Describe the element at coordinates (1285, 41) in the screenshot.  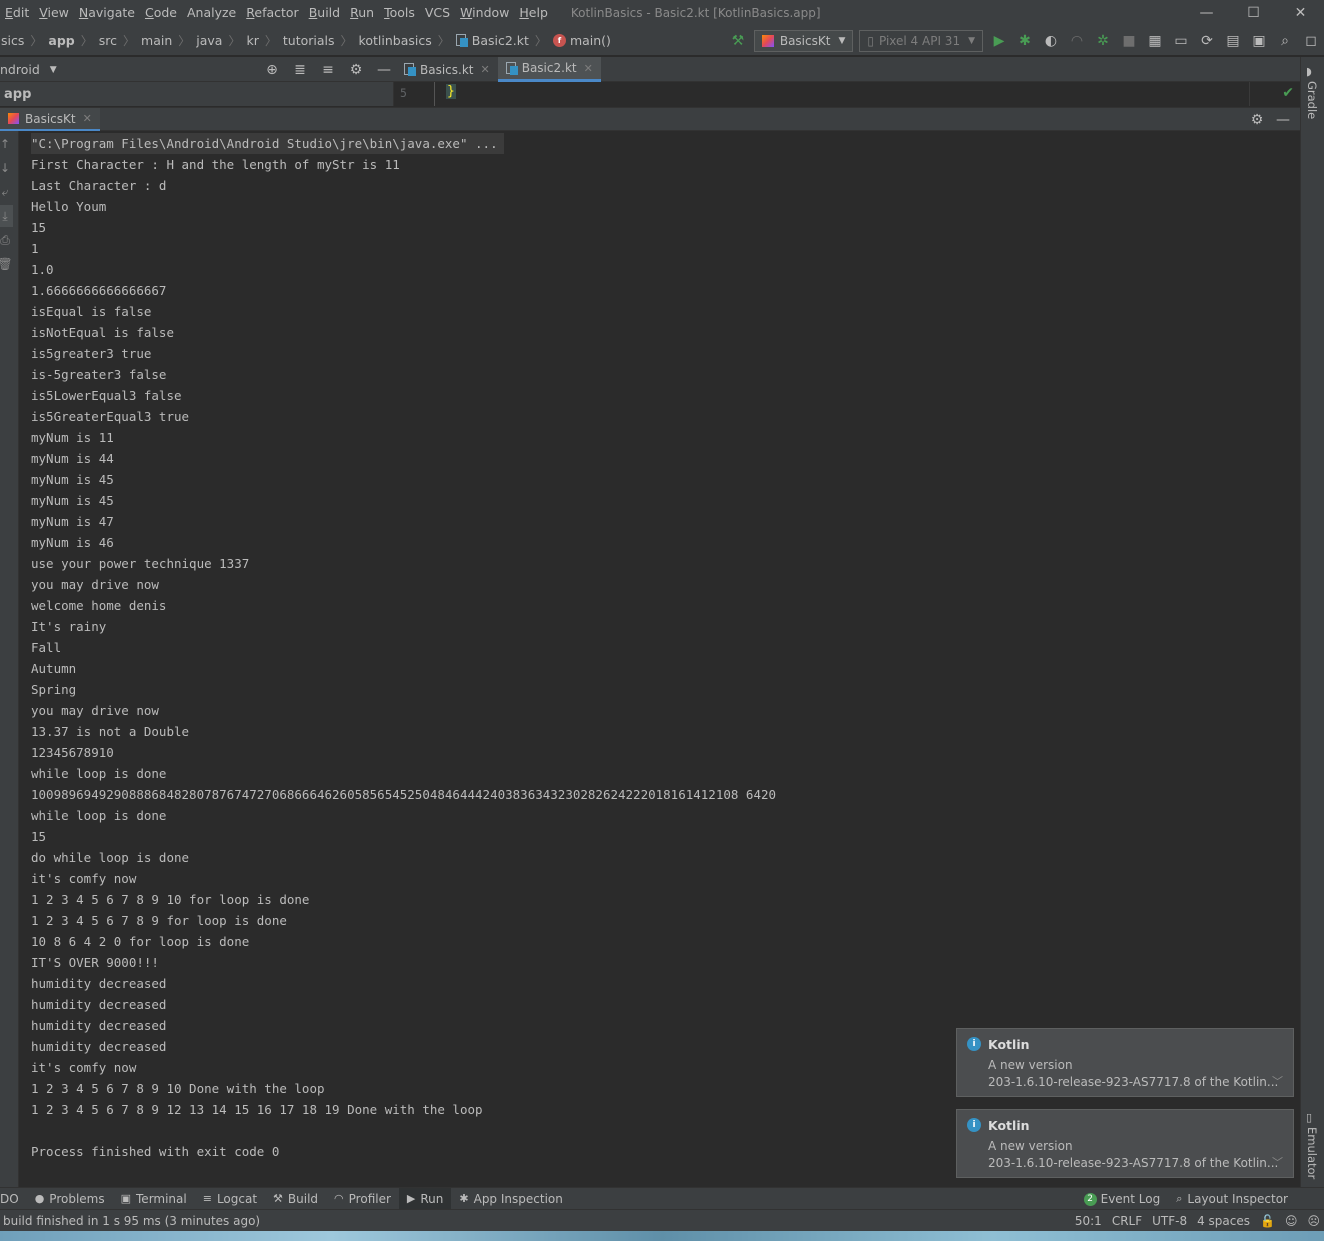
I see `search-icon: ⌕` at that location.